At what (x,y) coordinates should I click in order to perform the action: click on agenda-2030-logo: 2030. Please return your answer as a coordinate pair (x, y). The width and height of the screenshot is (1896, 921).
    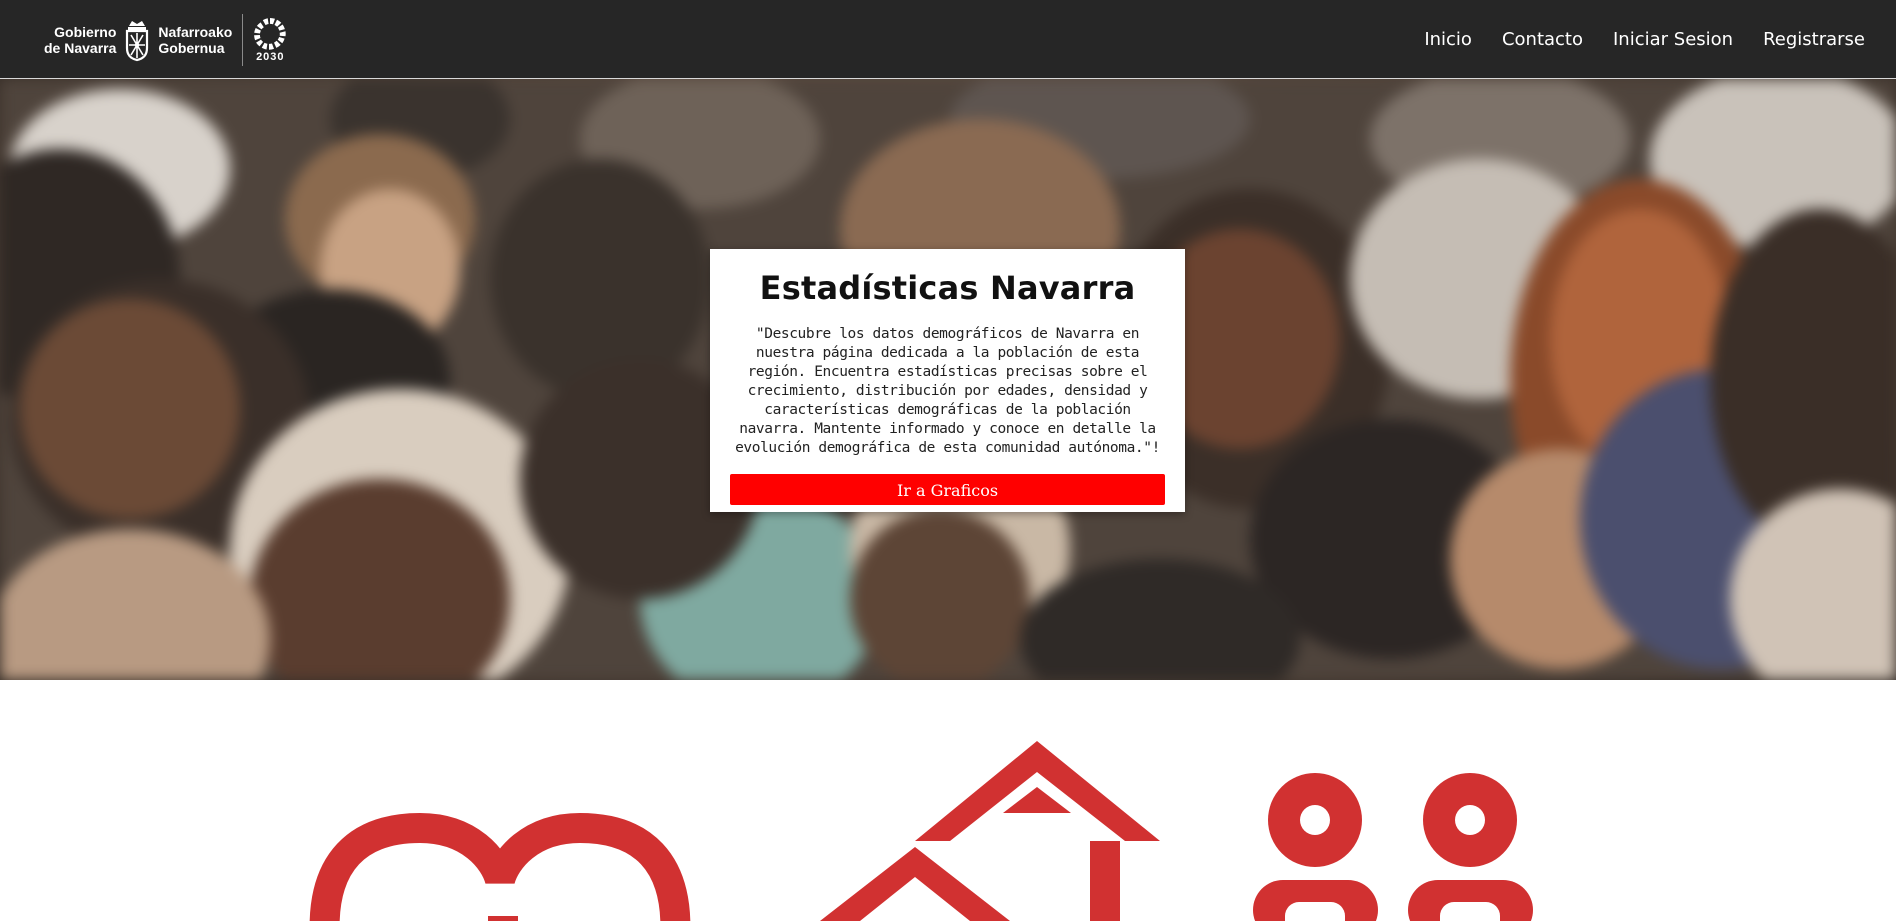
    Looking at the image, I should click on (270, 40).